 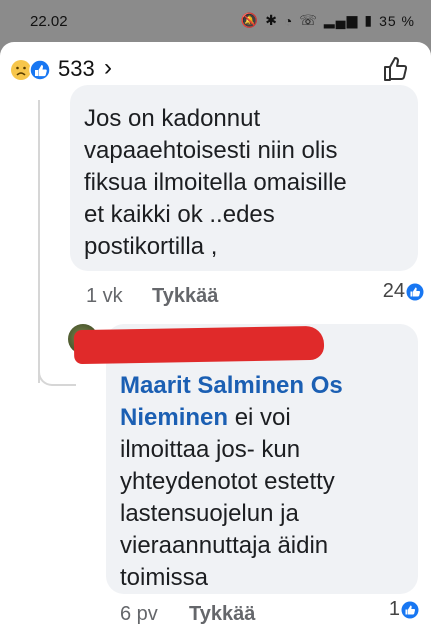 I want to click on wifi-icon: ◔, so click(x=288, y=20).